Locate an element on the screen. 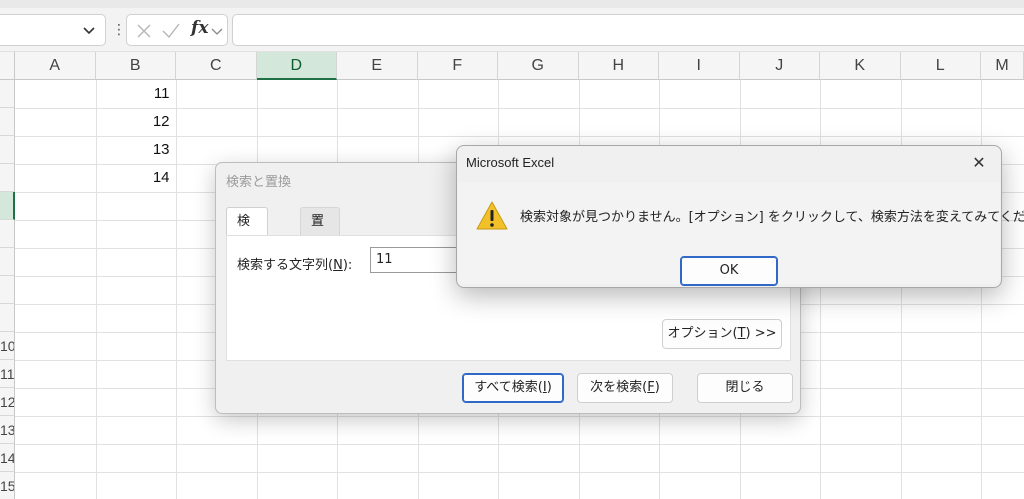  column-header-i: I is located at coordinates (699, 66).